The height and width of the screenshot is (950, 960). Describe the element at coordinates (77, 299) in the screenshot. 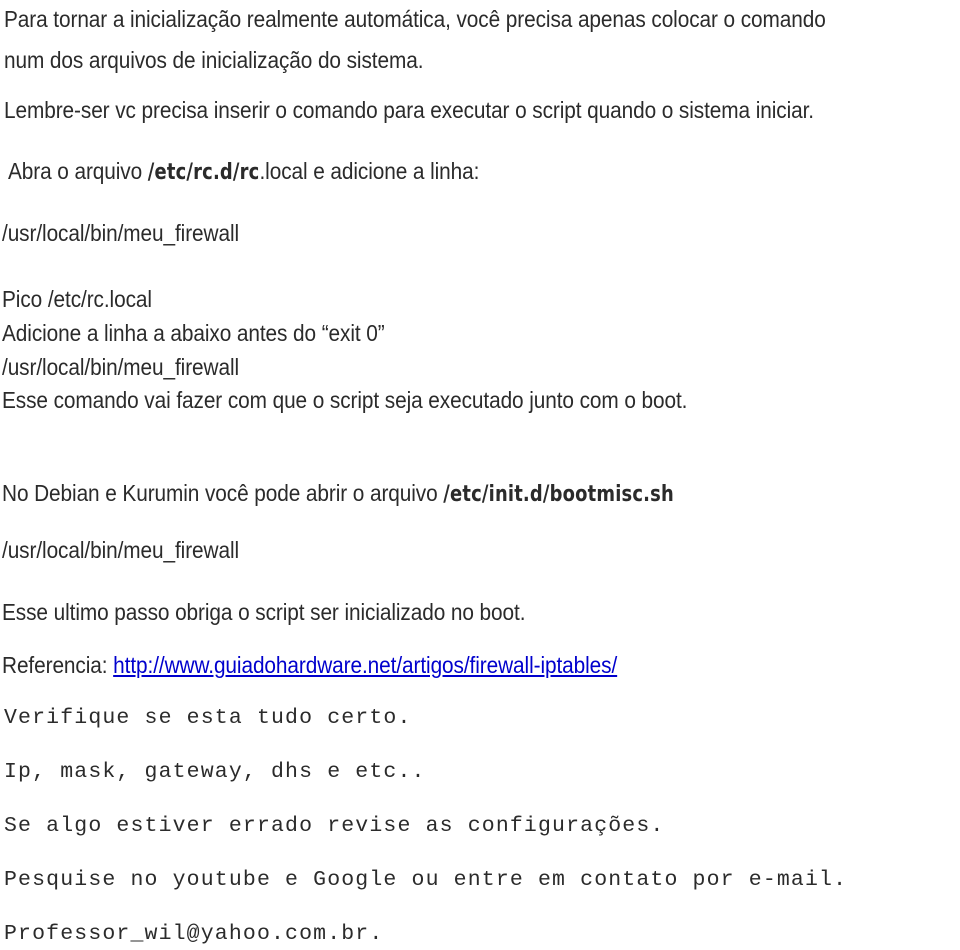

I see `pico-command-line: Pico /etc/rc.local` at that location.